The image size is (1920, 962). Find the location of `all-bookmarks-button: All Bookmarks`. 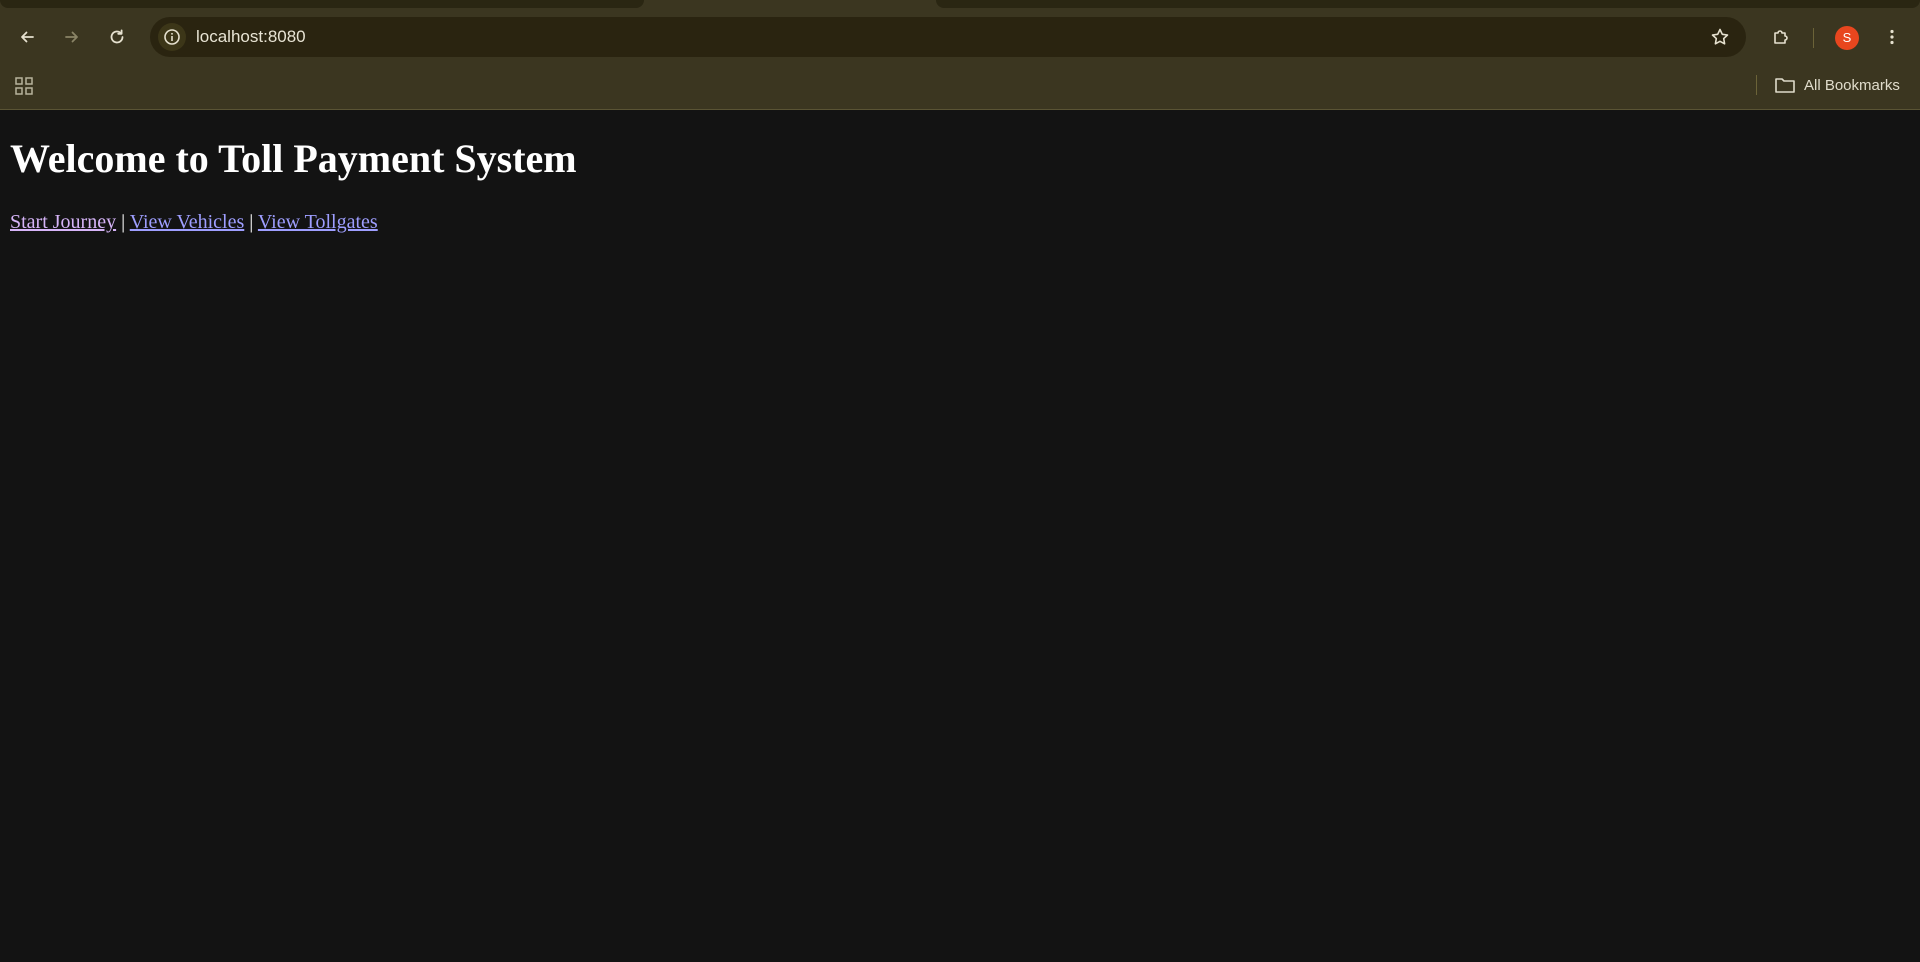

all-bookmarks-button: All Bookmarks is located at coordinates (1837, 85).